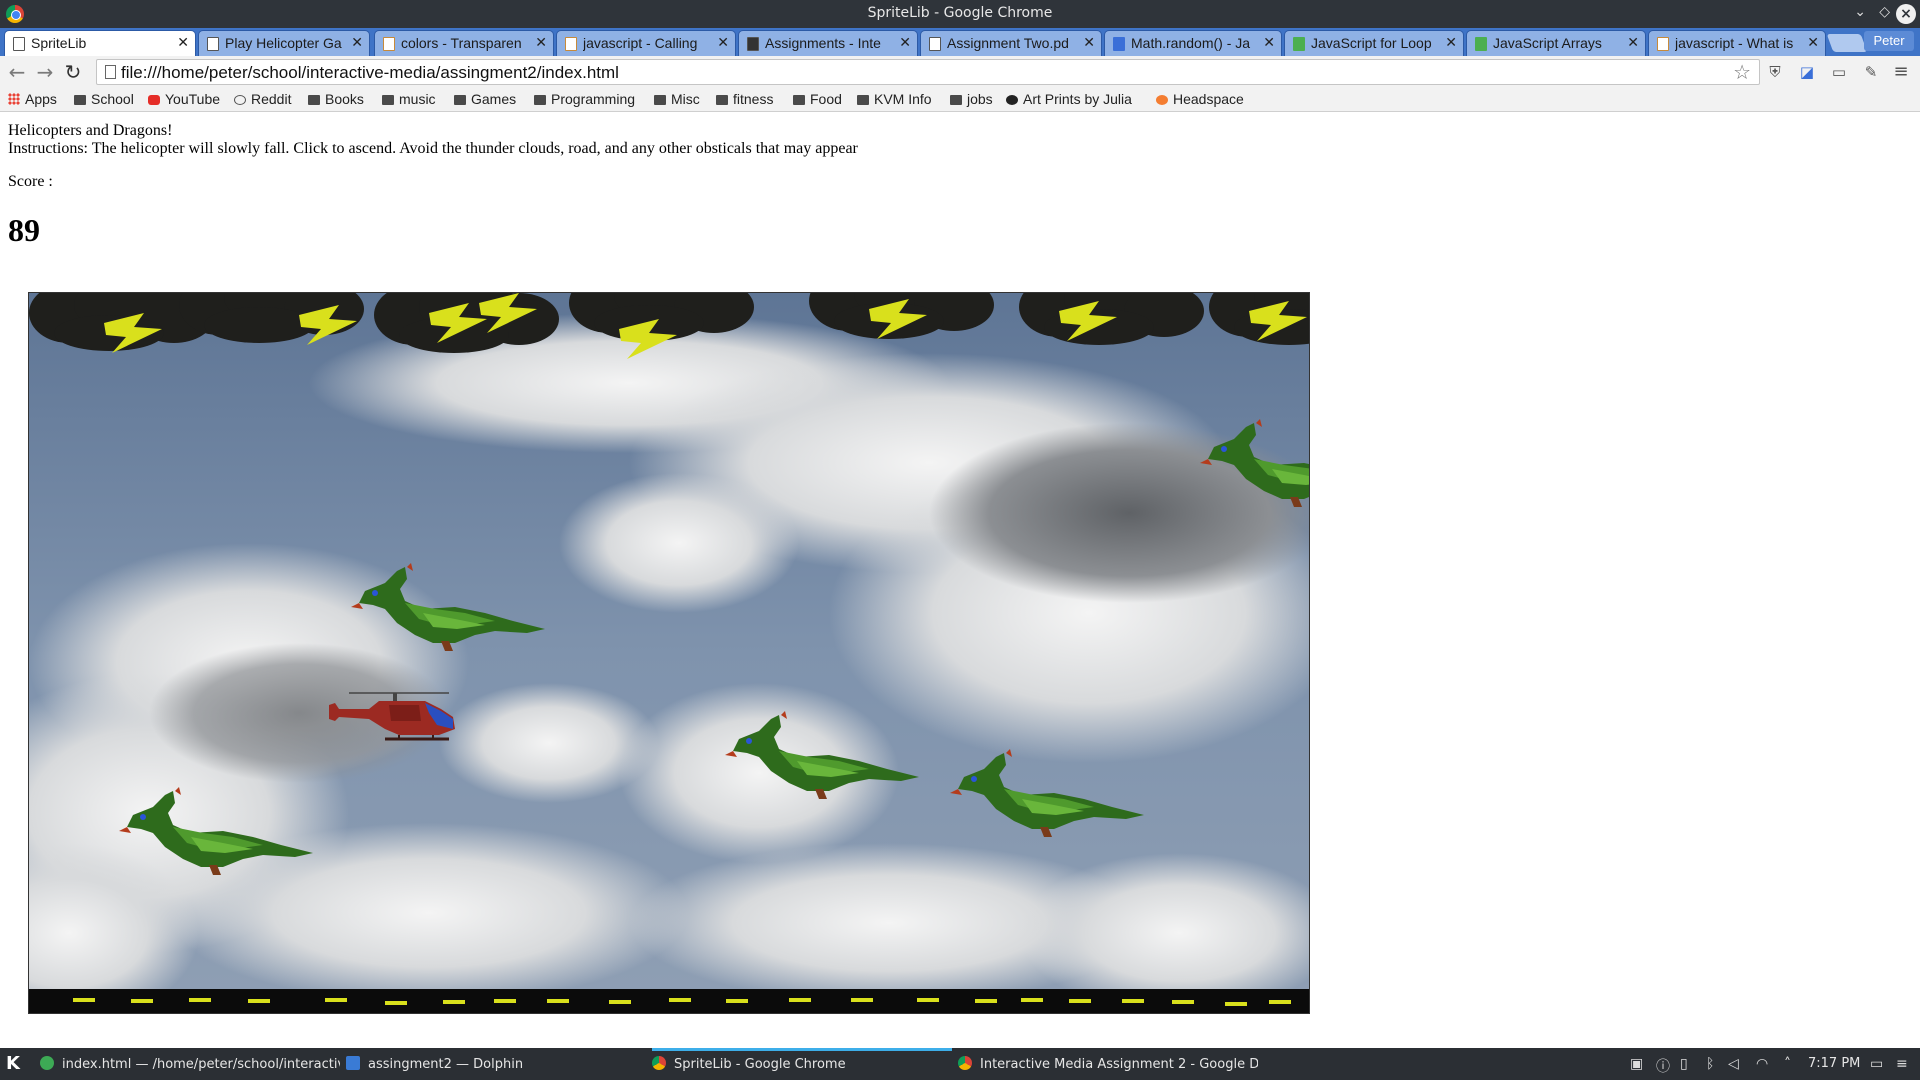  What do you see at coordinates (1663, 1066) in the screenshot?
I see `info-icon: ⓘ` at bounding box center [1663, 1066].